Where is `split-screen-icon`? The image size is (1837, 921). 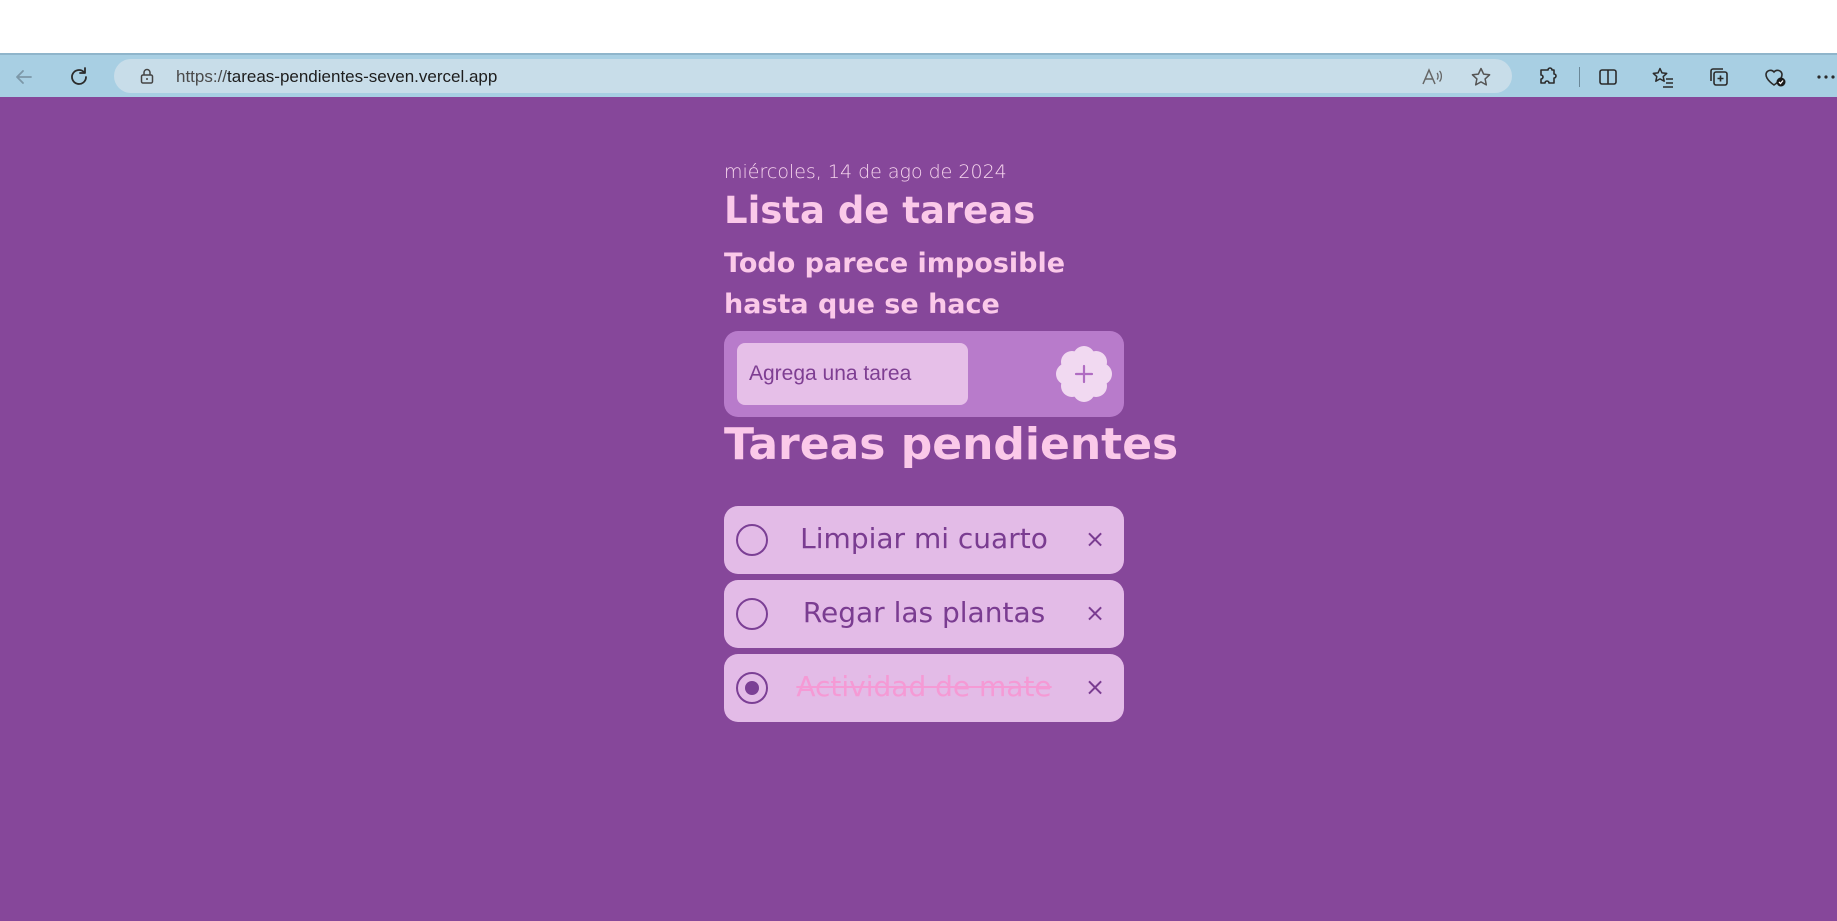
split-screen-icon is located at coordinates (1608, 77).